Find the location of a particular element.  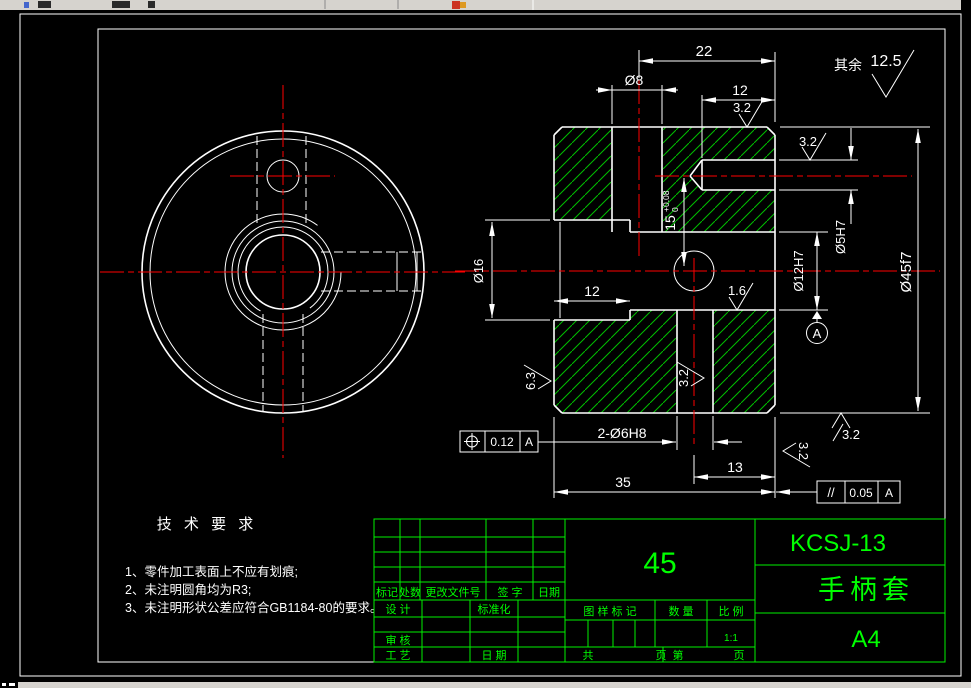

dim-slot-depth: 12 is located at coordinates (740, 90).